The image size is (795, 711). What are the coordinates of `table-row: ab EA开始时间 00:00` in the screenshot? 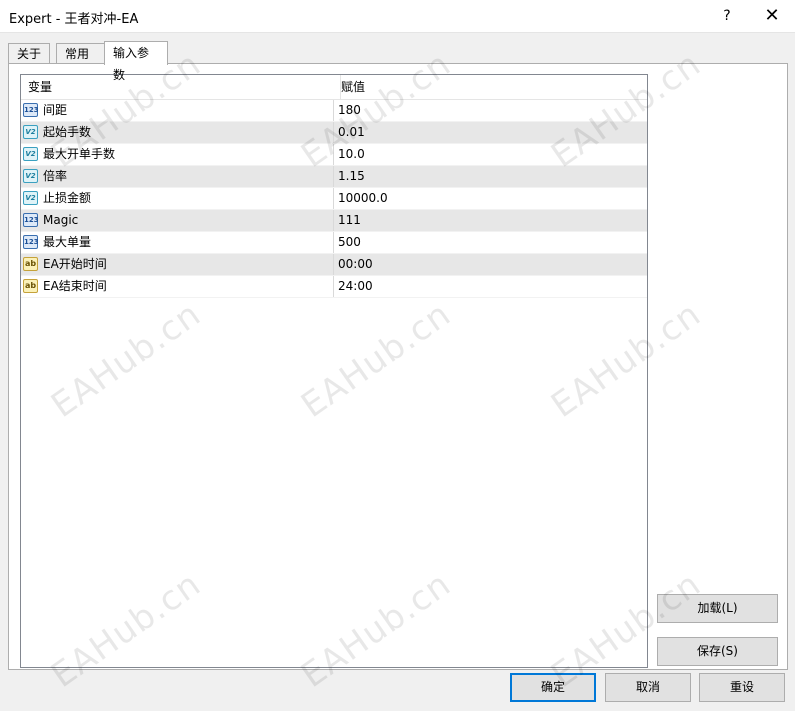 It's located at (334, 265).